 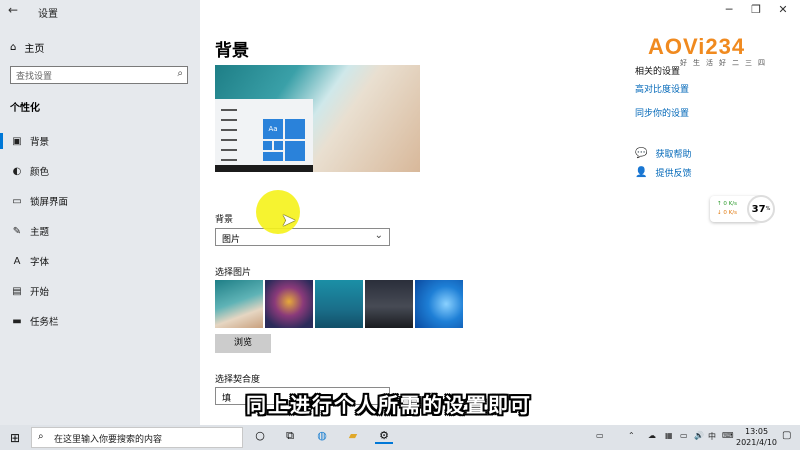 I want to click on lock-screen-icon: ▭, so click(x=17, y=201).